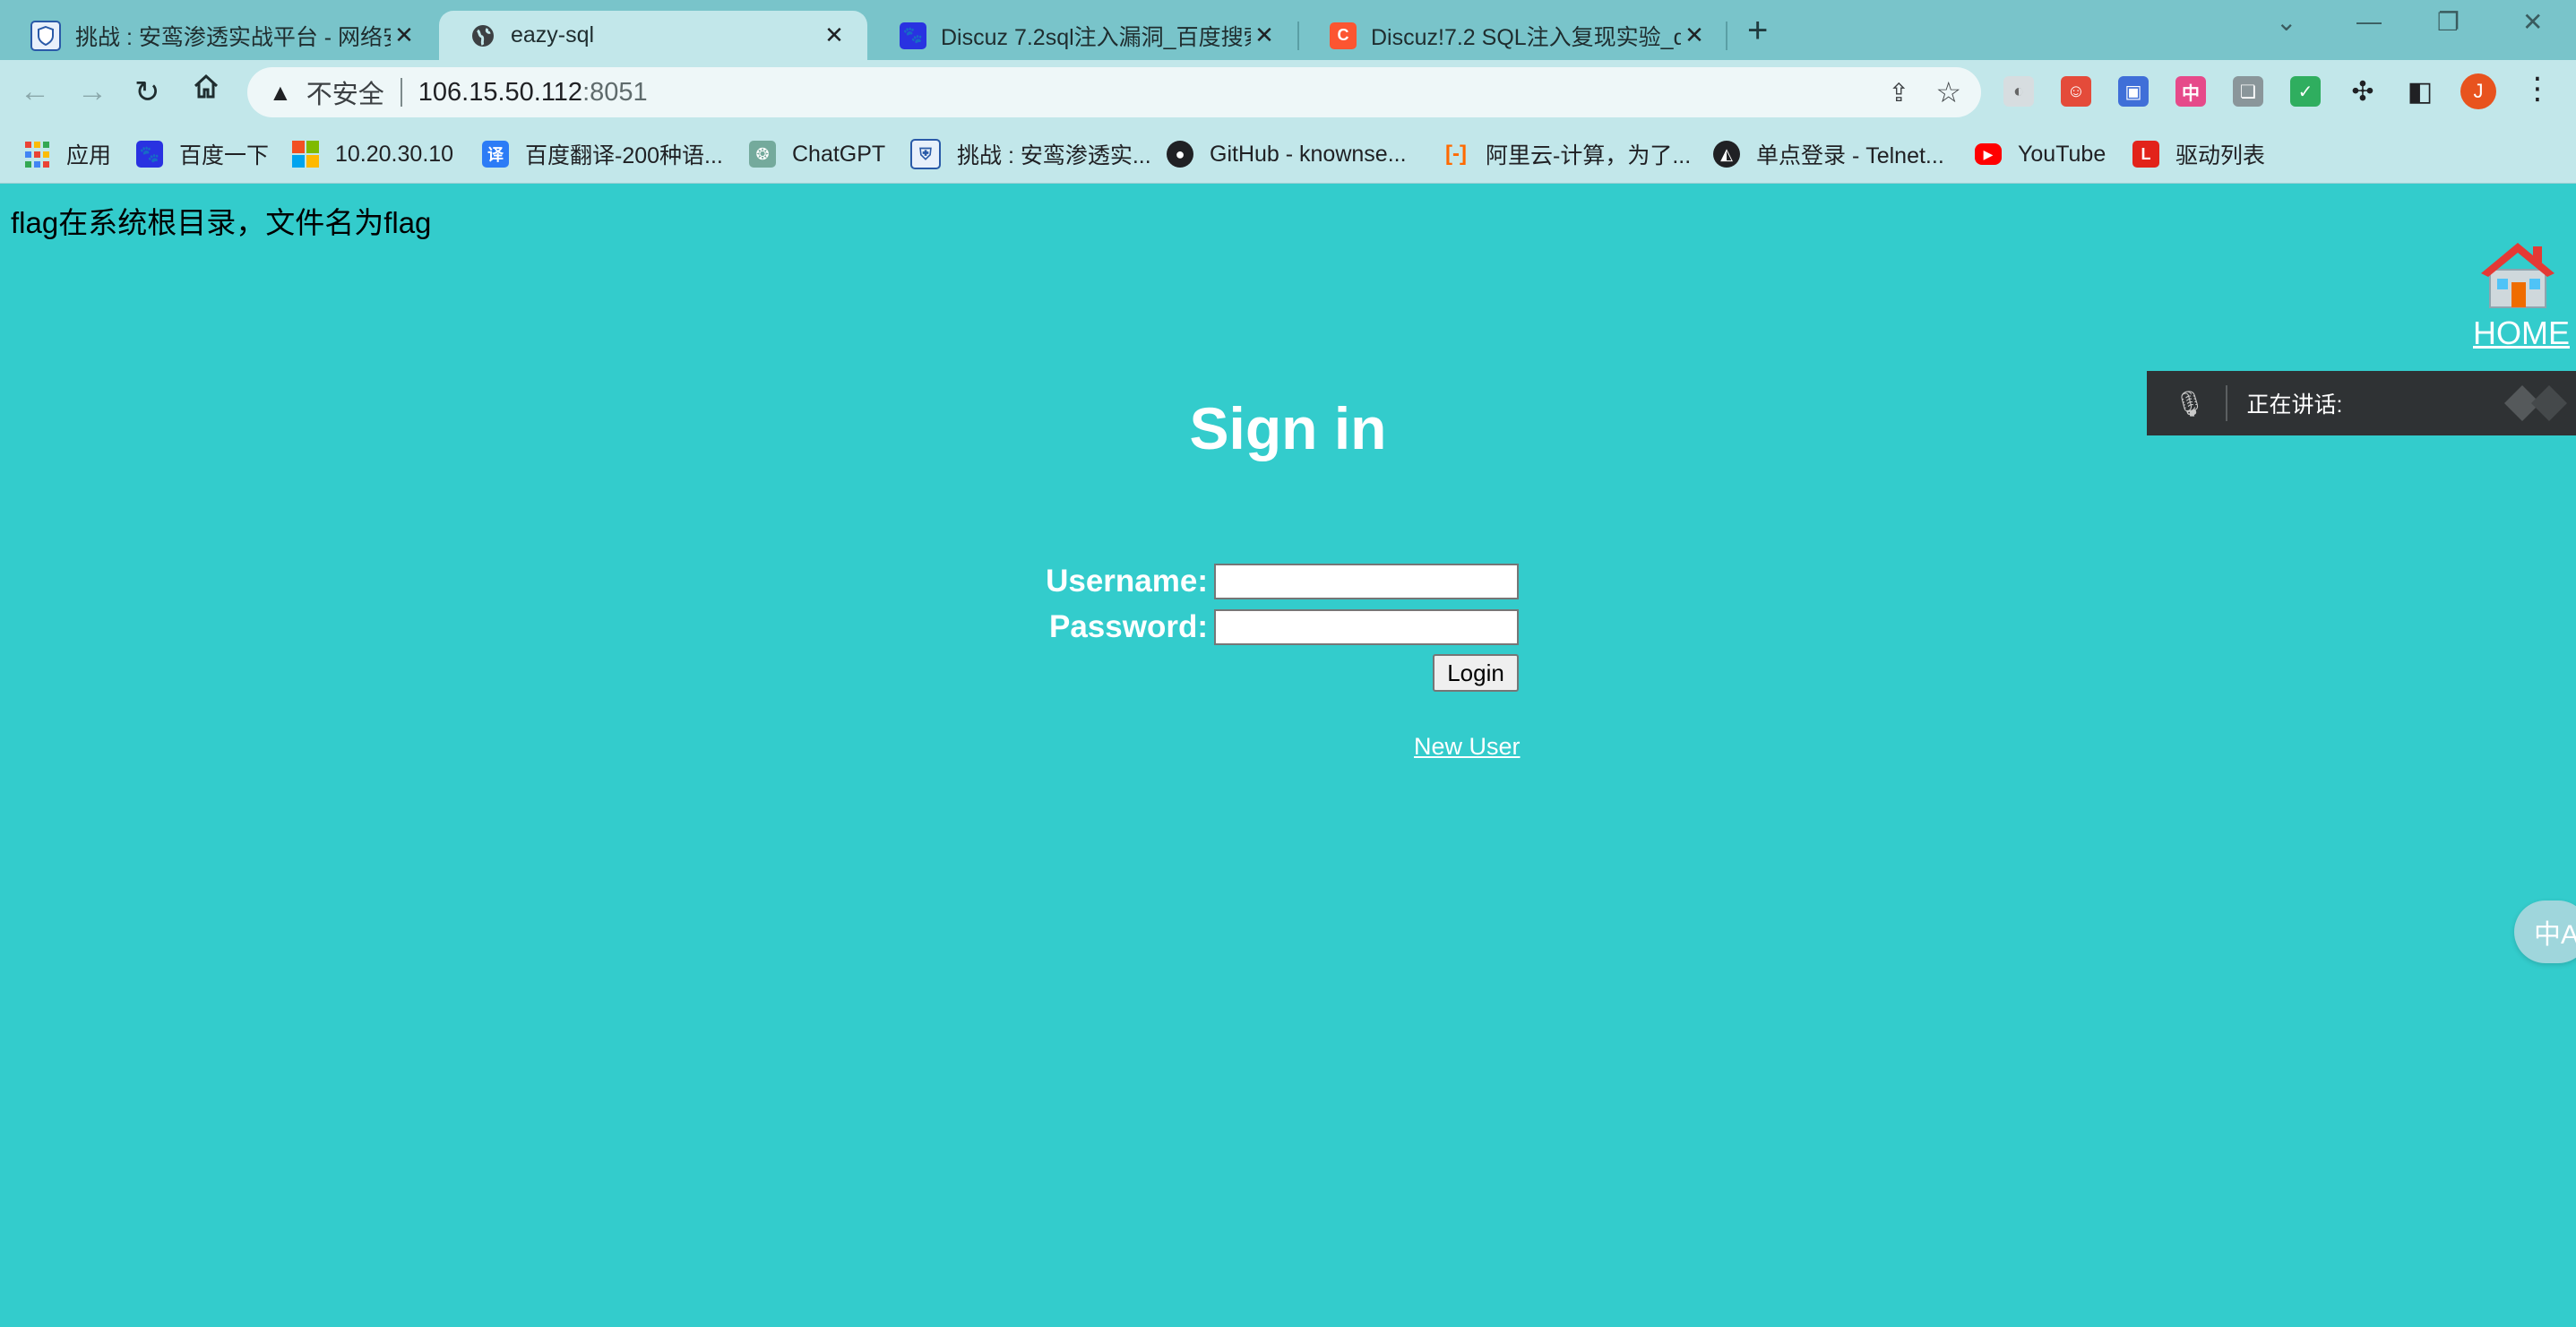  I want to click on extension-save-icon: ▣, so click(2134, 91).